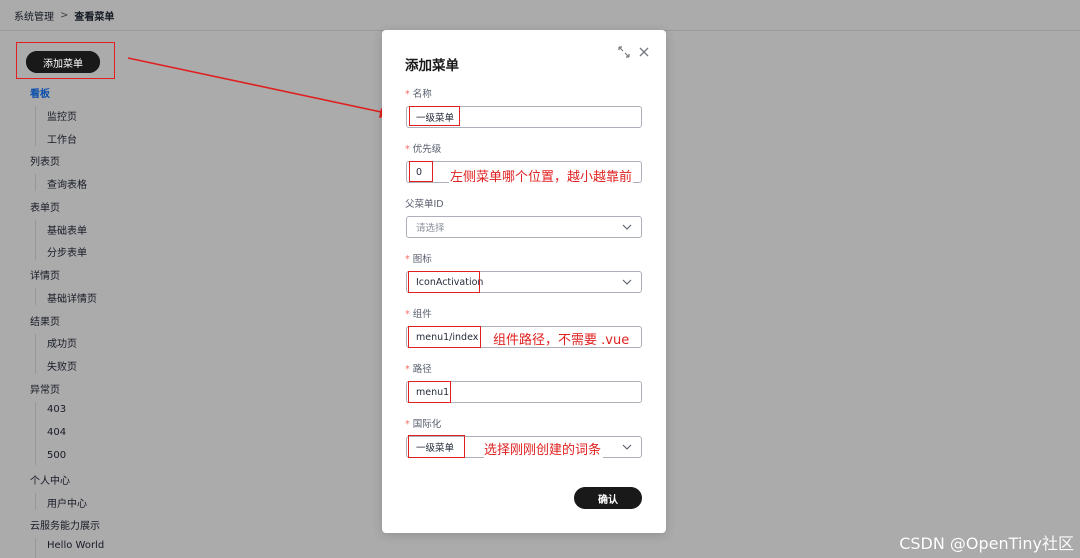 This screenshot has width=1080, height=558. What do you see at coordinates (65, 60) in the screenshot?
I see `annotation-highlight-box` at bounding box center [65, 60].